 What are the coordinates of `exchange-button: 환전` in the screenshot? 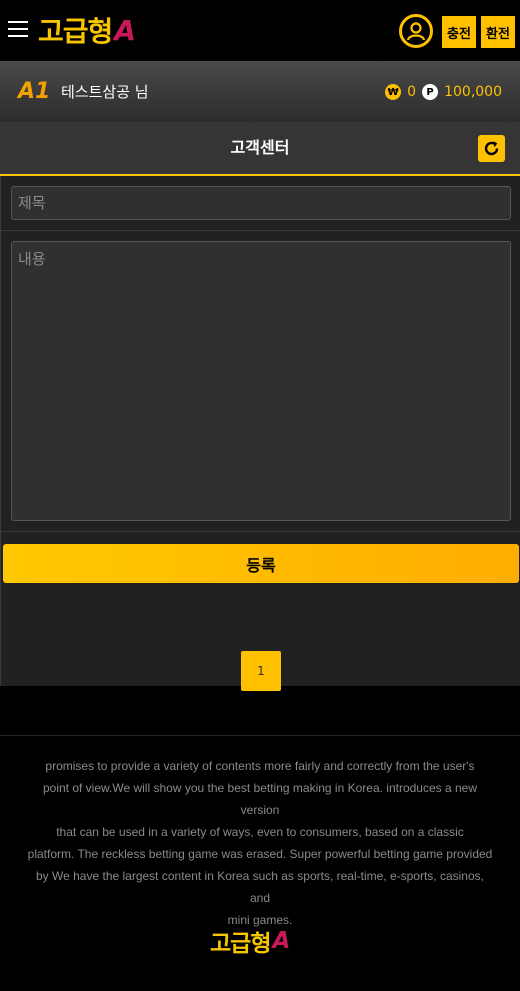 It's located at (498, 32).